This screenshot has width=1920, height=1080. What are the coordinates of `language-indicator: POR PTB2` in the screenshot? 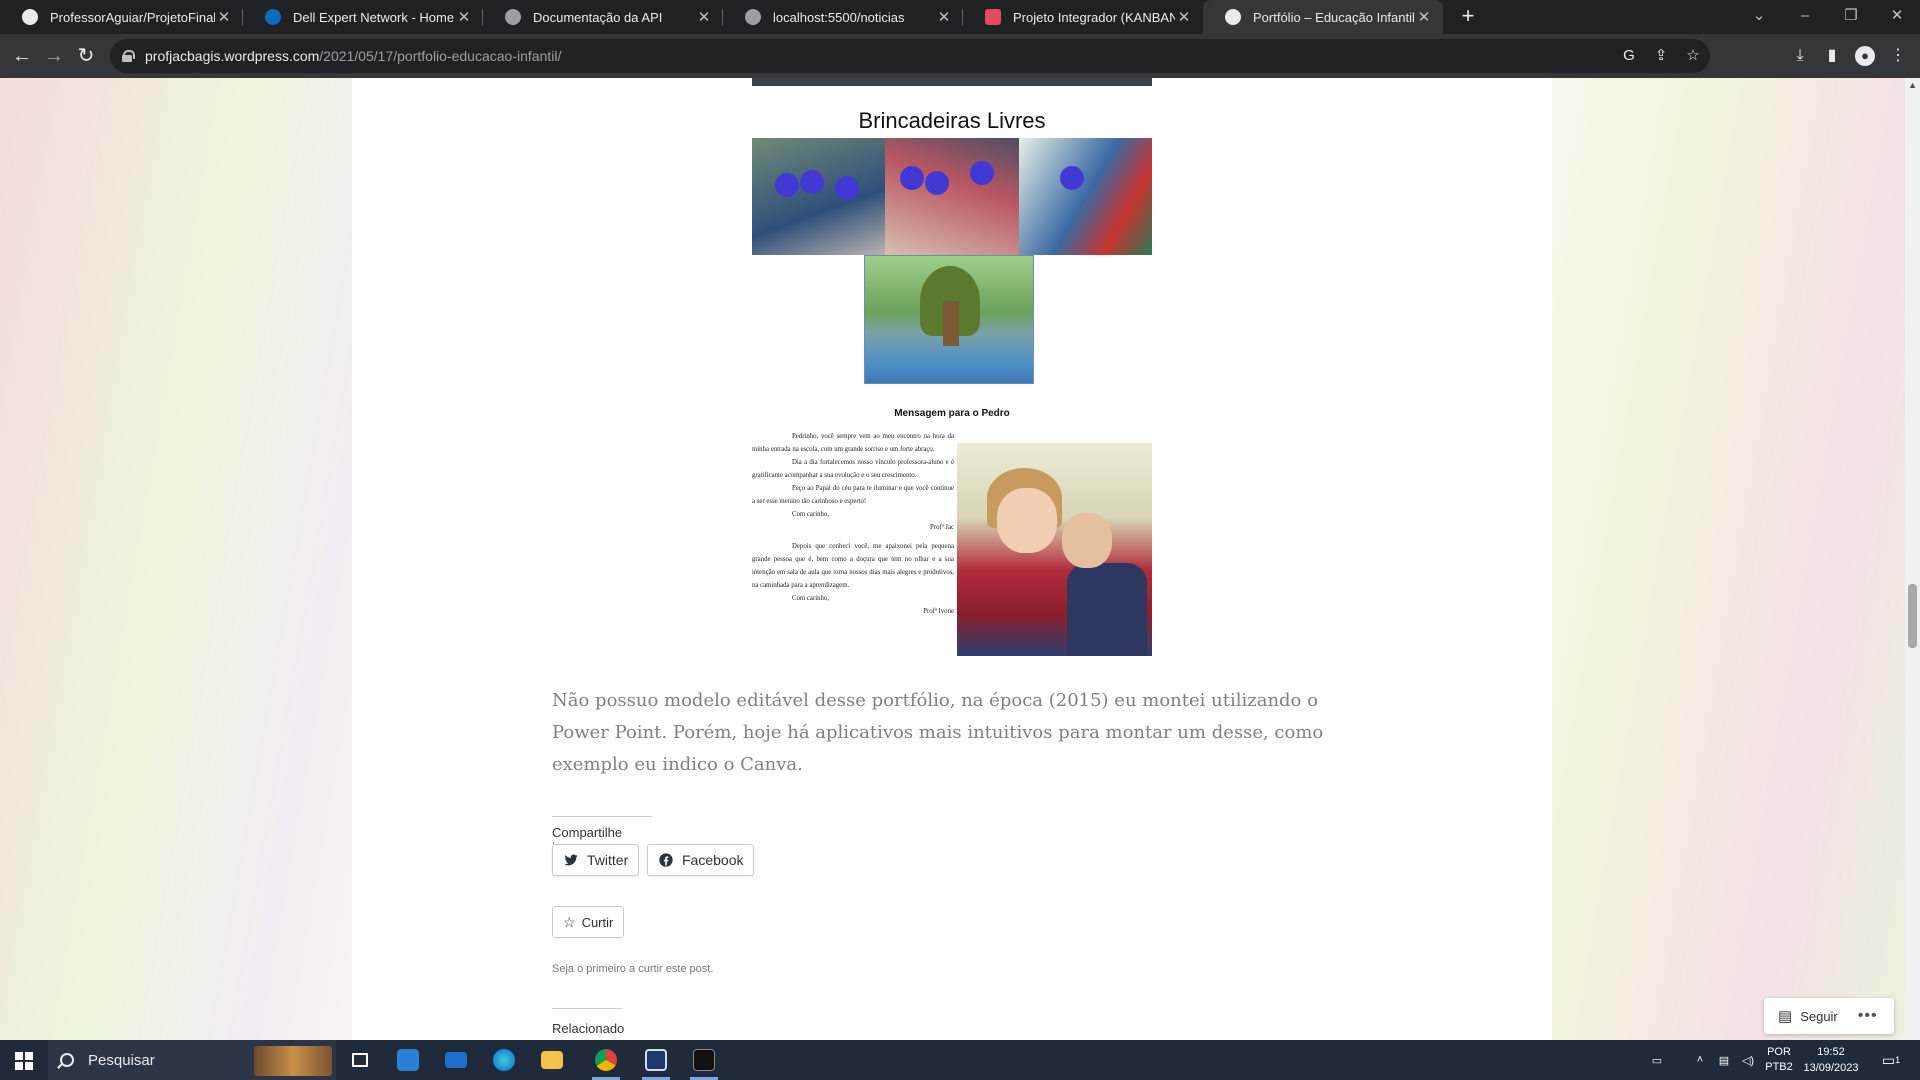 It's located at (1779, 1060).